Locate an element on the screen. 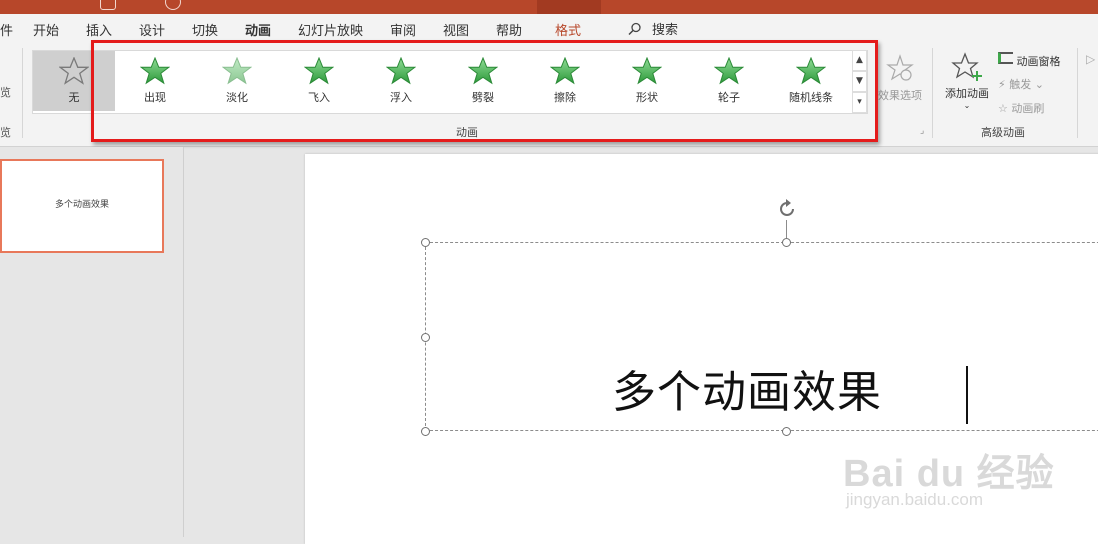  gallery-scroll: ▲ ▼ ▾ is located at coordinates (859, 81).